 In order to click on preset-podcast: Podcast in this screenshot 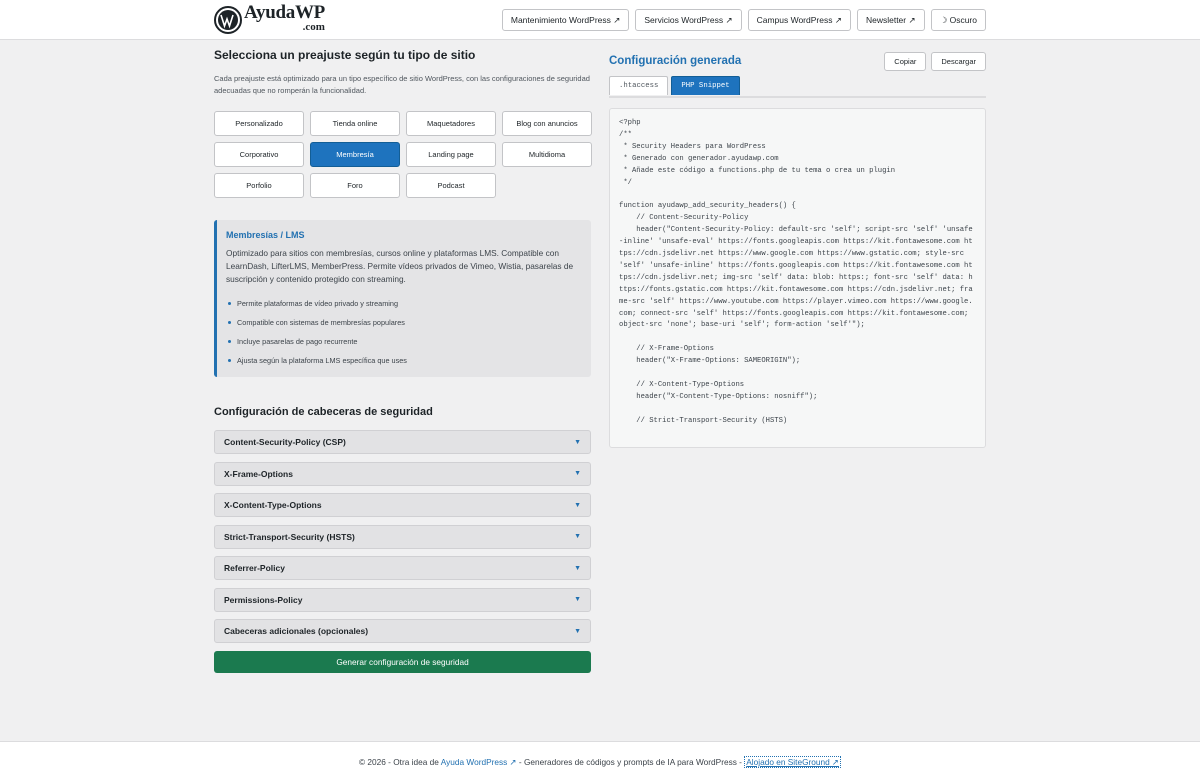, I will do `click(451, 185)`.